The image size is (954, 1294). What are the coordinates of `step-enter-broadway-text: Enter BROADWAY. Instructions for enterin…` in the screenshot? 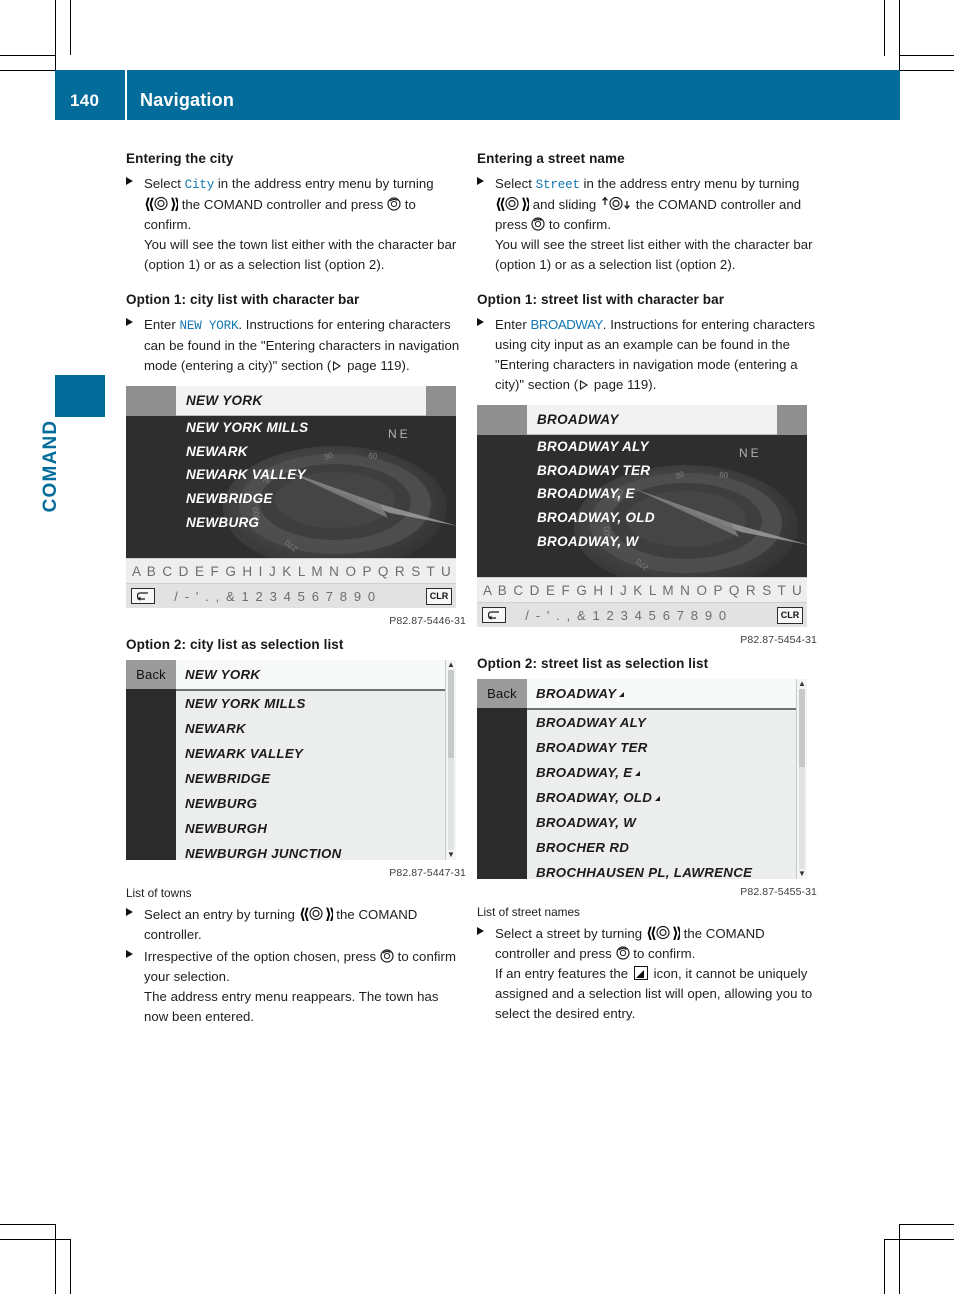 It's located at (656, 355).